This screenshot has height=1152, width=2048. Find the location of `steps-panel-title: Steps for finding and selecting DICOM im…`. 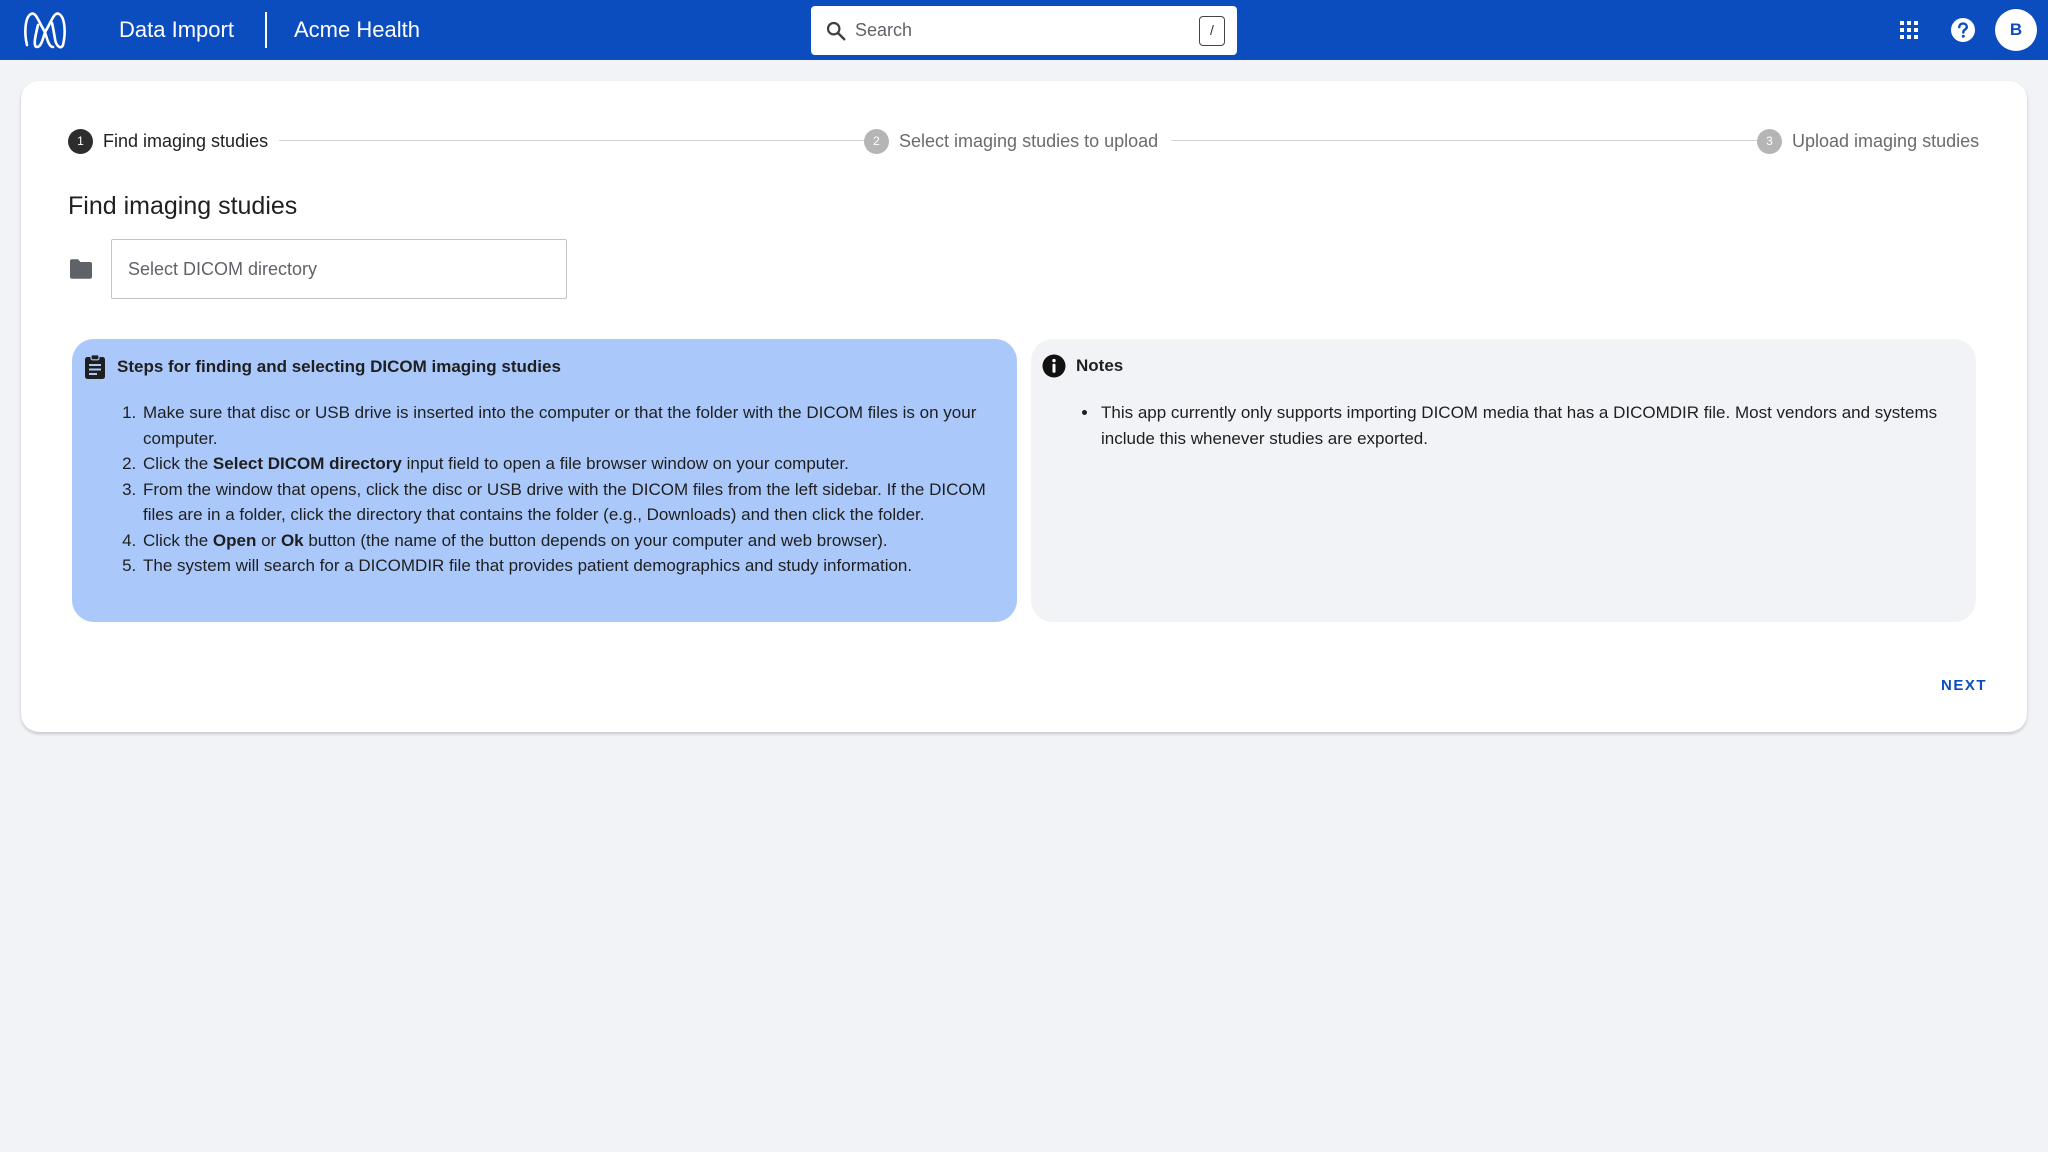

steps-panel-title: Steps for finding and selecting DICOM im… is located at coordinates (339, 366).